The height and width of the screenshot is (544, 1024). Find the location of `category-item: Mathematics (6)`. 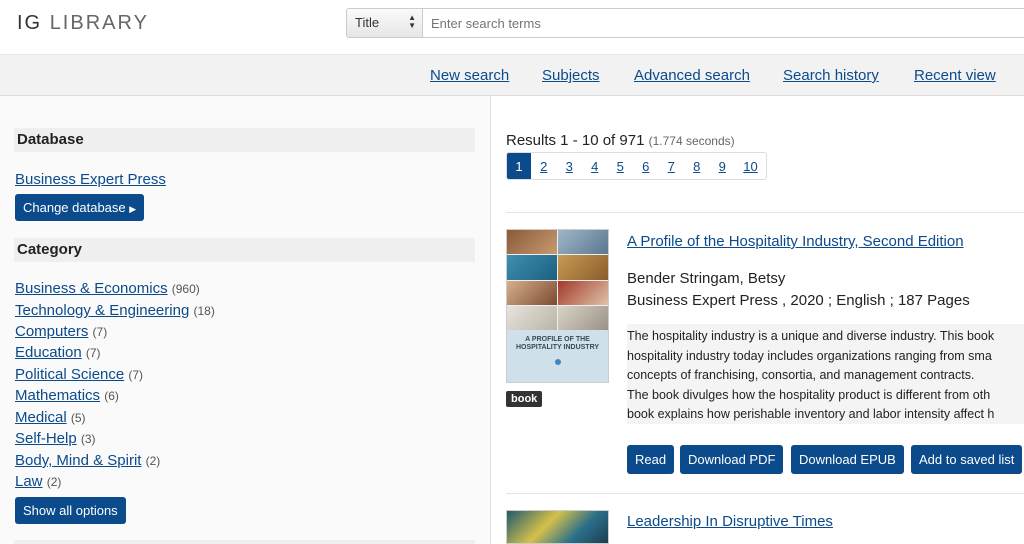

category-item: Mathematics (6) is located at coordinates (67, 395).